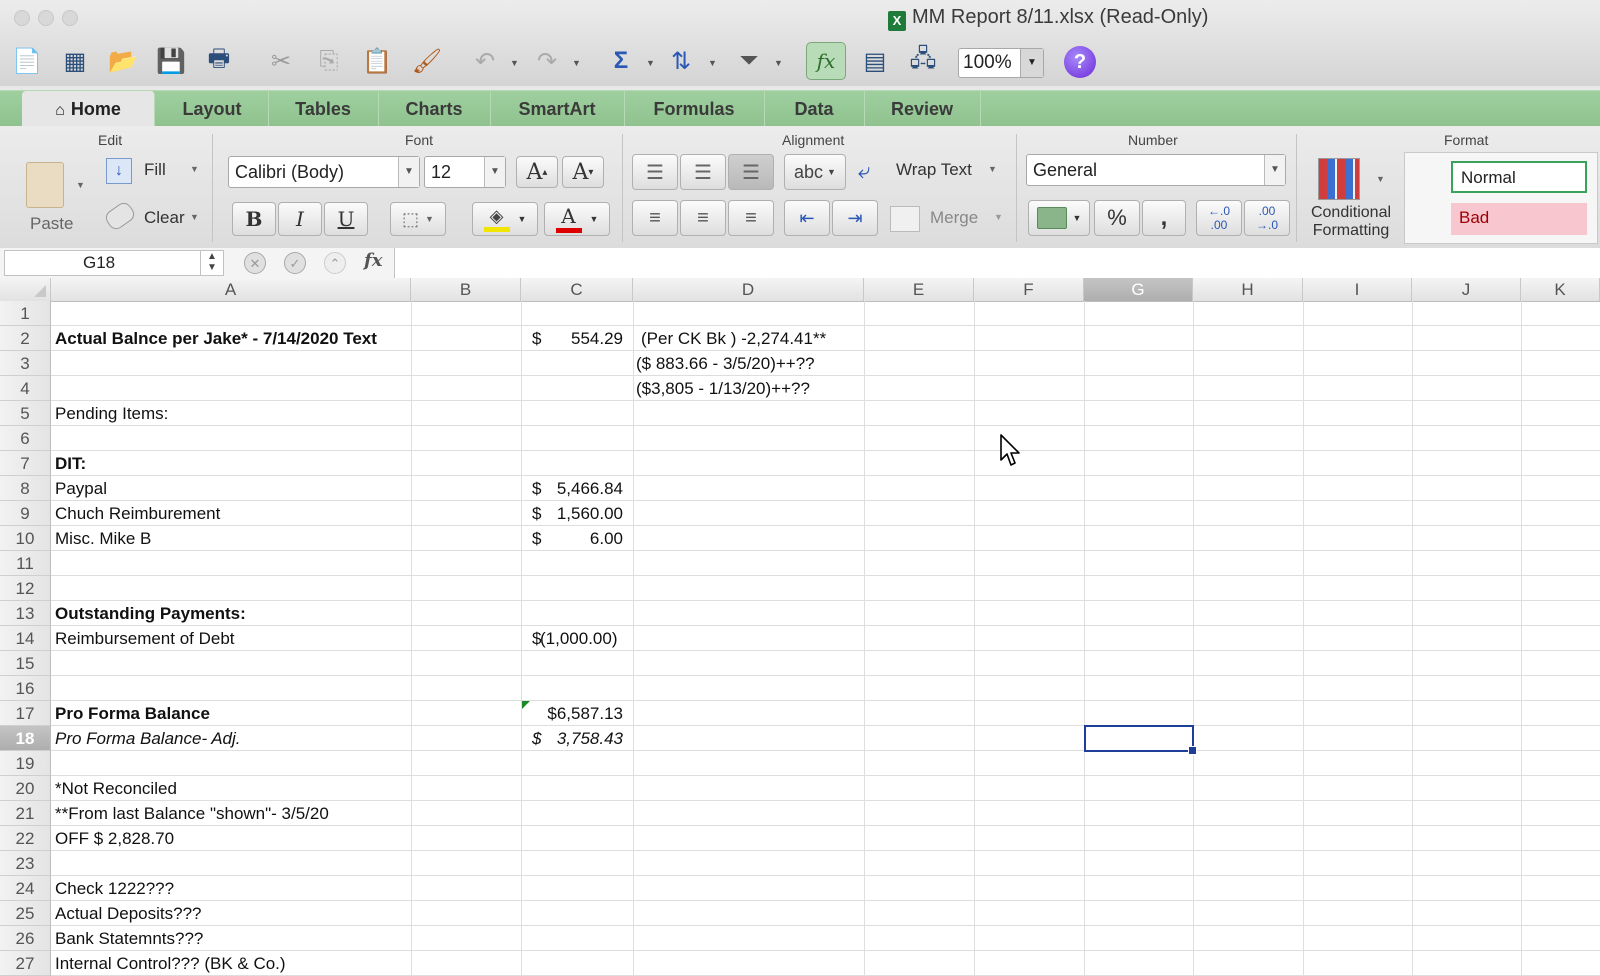 The height and width of the screenshot is (976, 1600). Describe the element at coordinates (997, 263) in the screenshot. I see `formula-input` at that location.